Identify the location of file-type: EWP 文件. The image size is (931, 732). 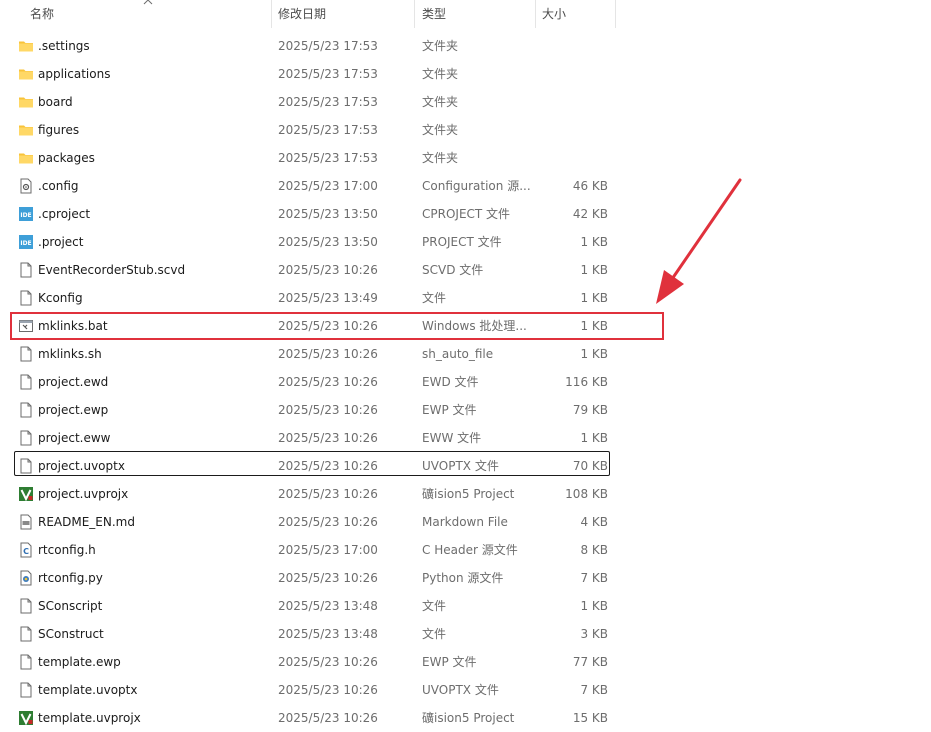
(449, 410).